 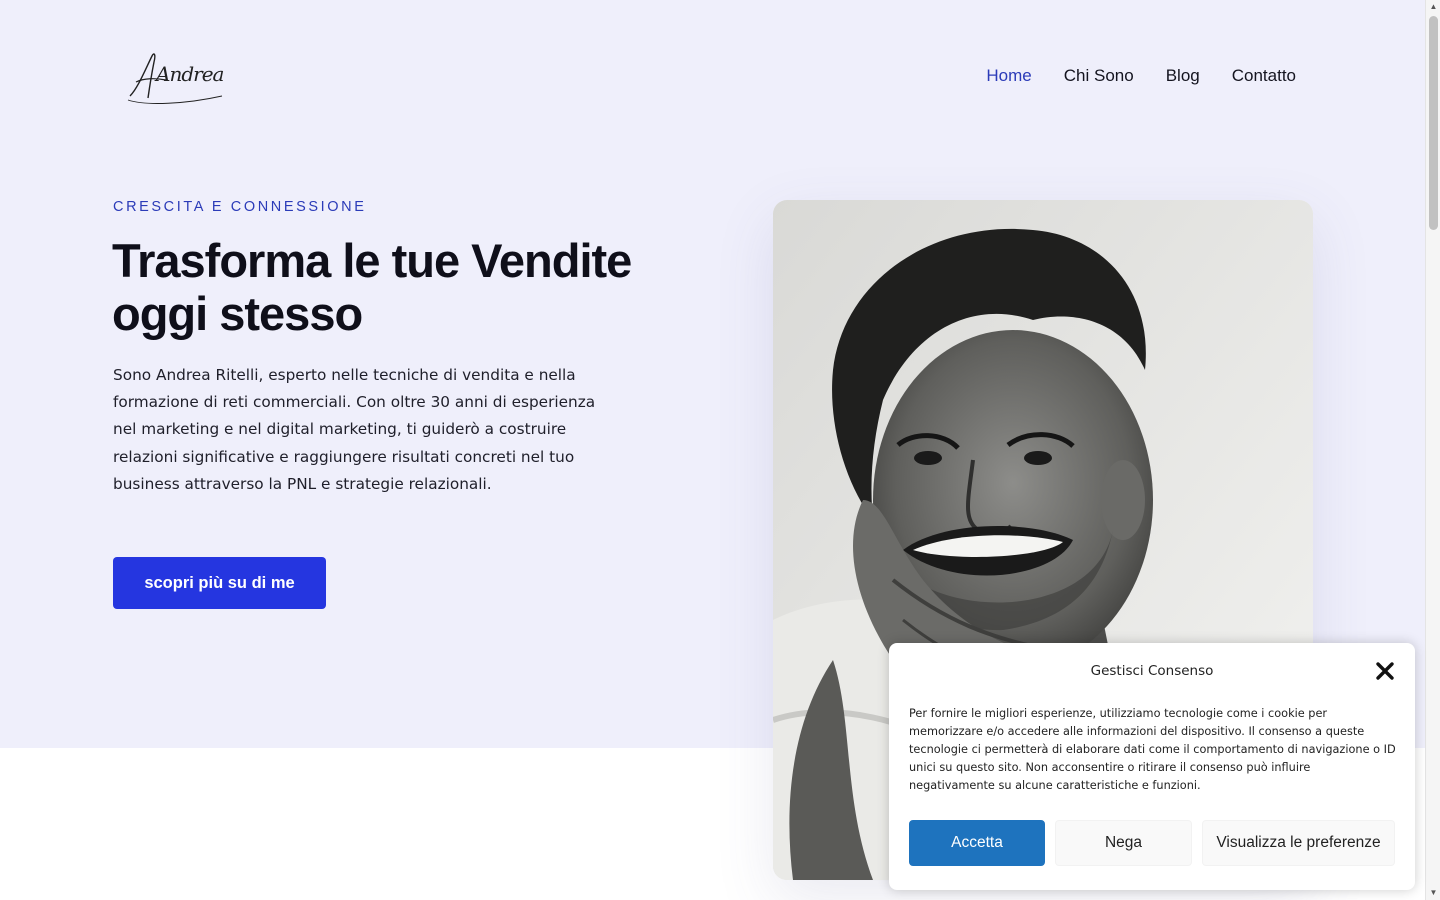 What do you see at coordinates (1385, 671) in the screenshot?
I see `close-icon` at bounding box center [1385, 671].